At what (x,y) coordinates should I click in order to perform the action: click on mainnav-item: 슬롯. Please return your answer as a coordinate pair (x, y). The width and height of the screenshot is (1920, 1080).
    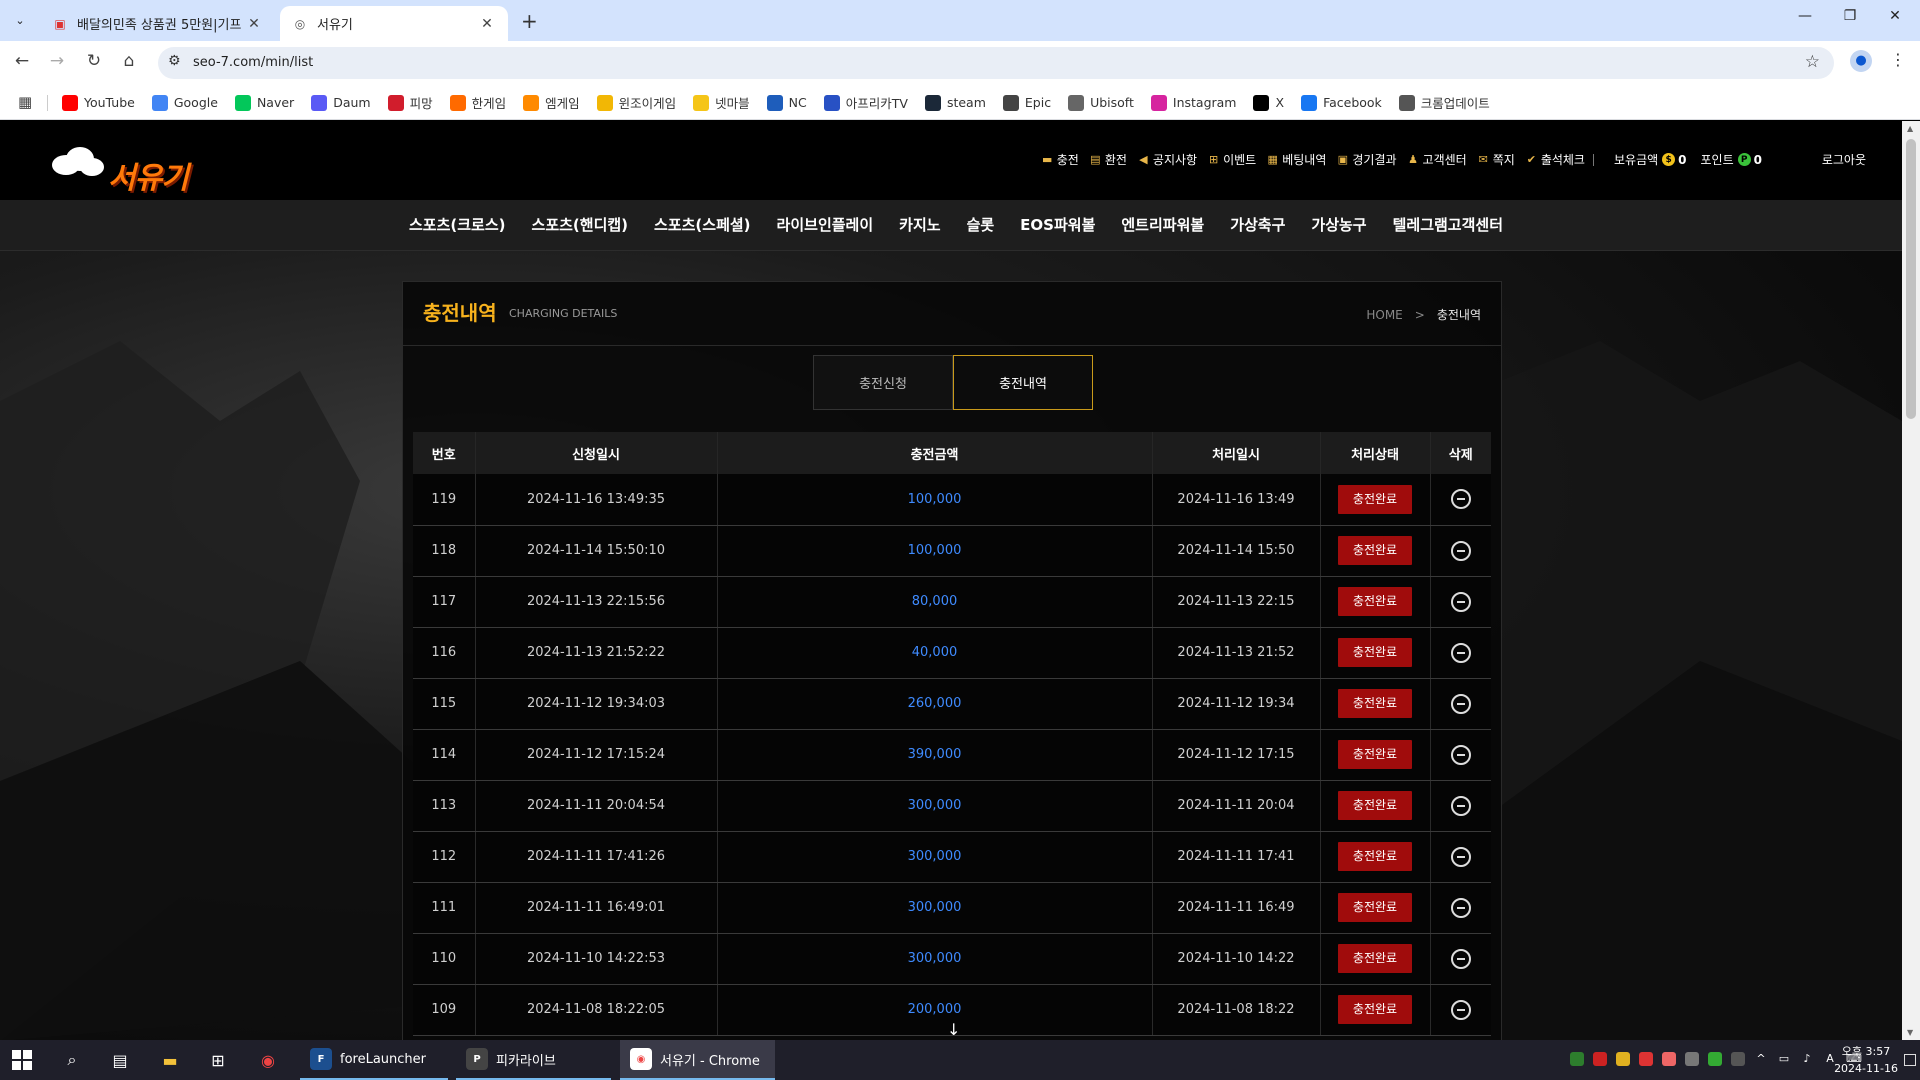
    Looking at the image, I should click on (981, 224).